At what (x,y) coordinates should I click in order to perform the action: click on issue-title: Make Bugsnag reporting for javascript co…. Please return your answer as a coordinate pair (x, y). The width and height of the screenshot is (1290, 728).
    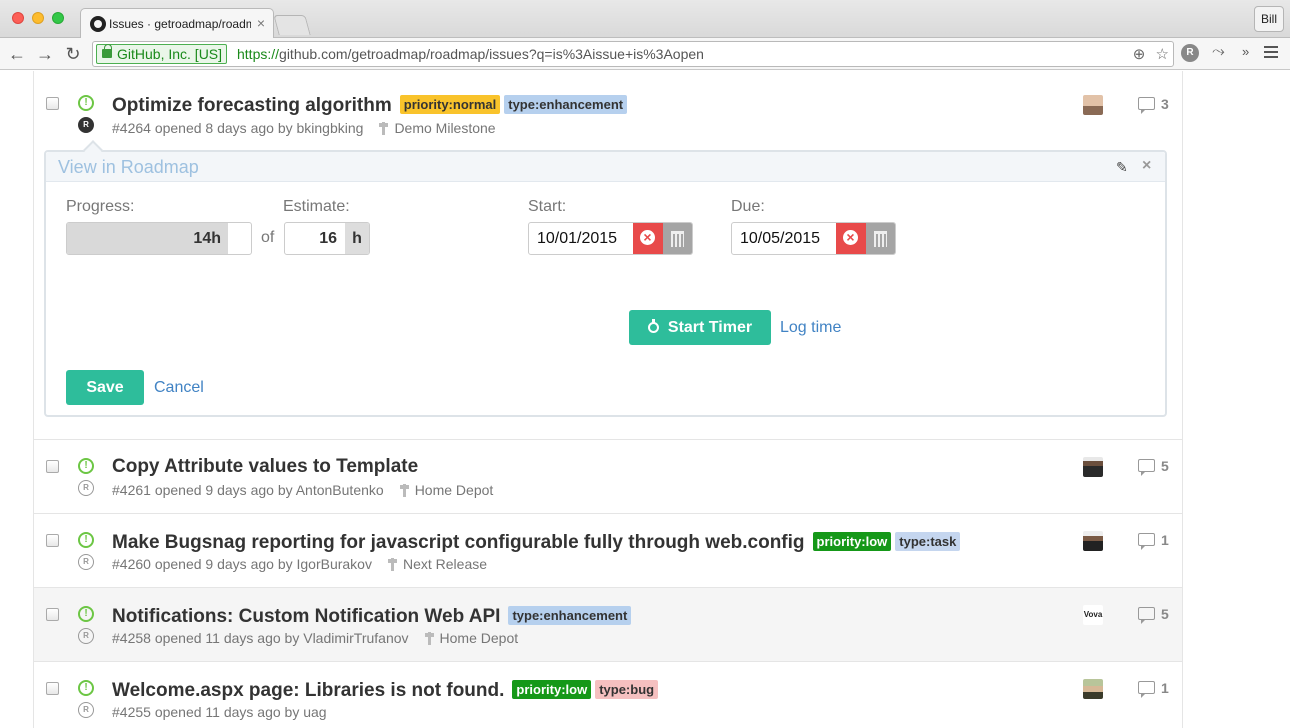
    Looking at the image, I should click on (458, 542).